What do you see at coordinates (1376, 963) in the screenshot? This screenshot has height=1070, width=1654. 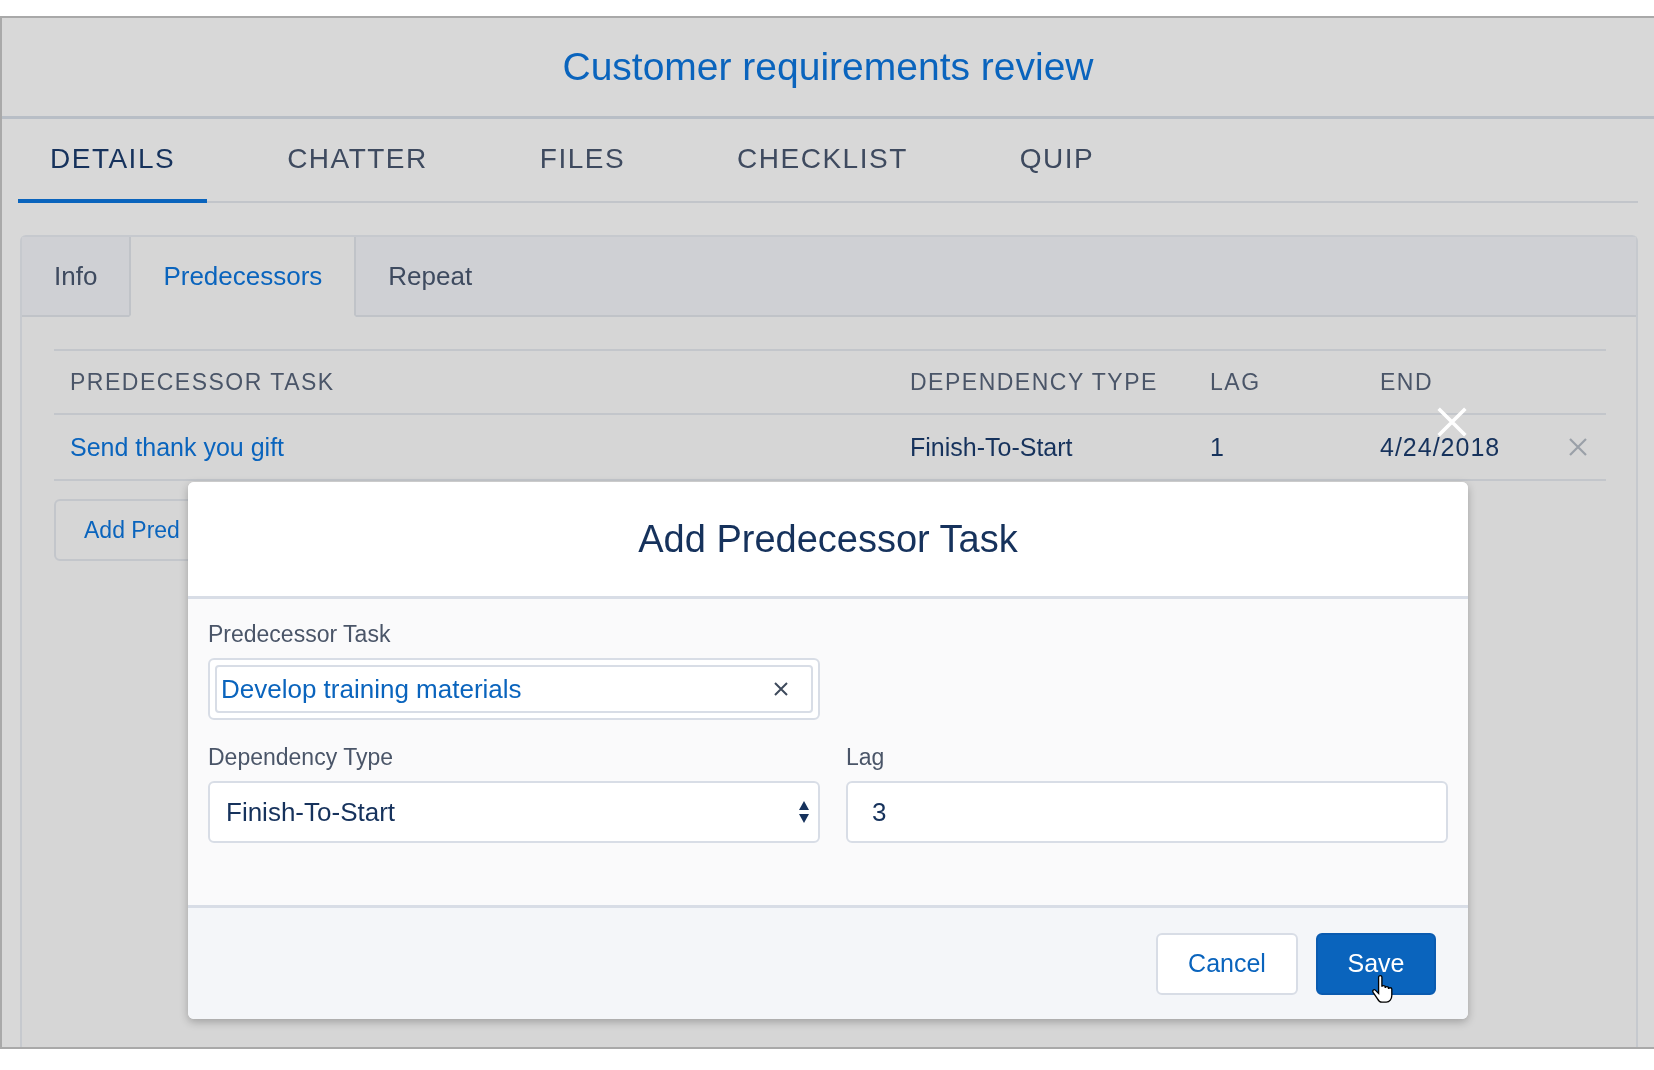 I see `save-button: Save` at bounding box center [1376, 963].